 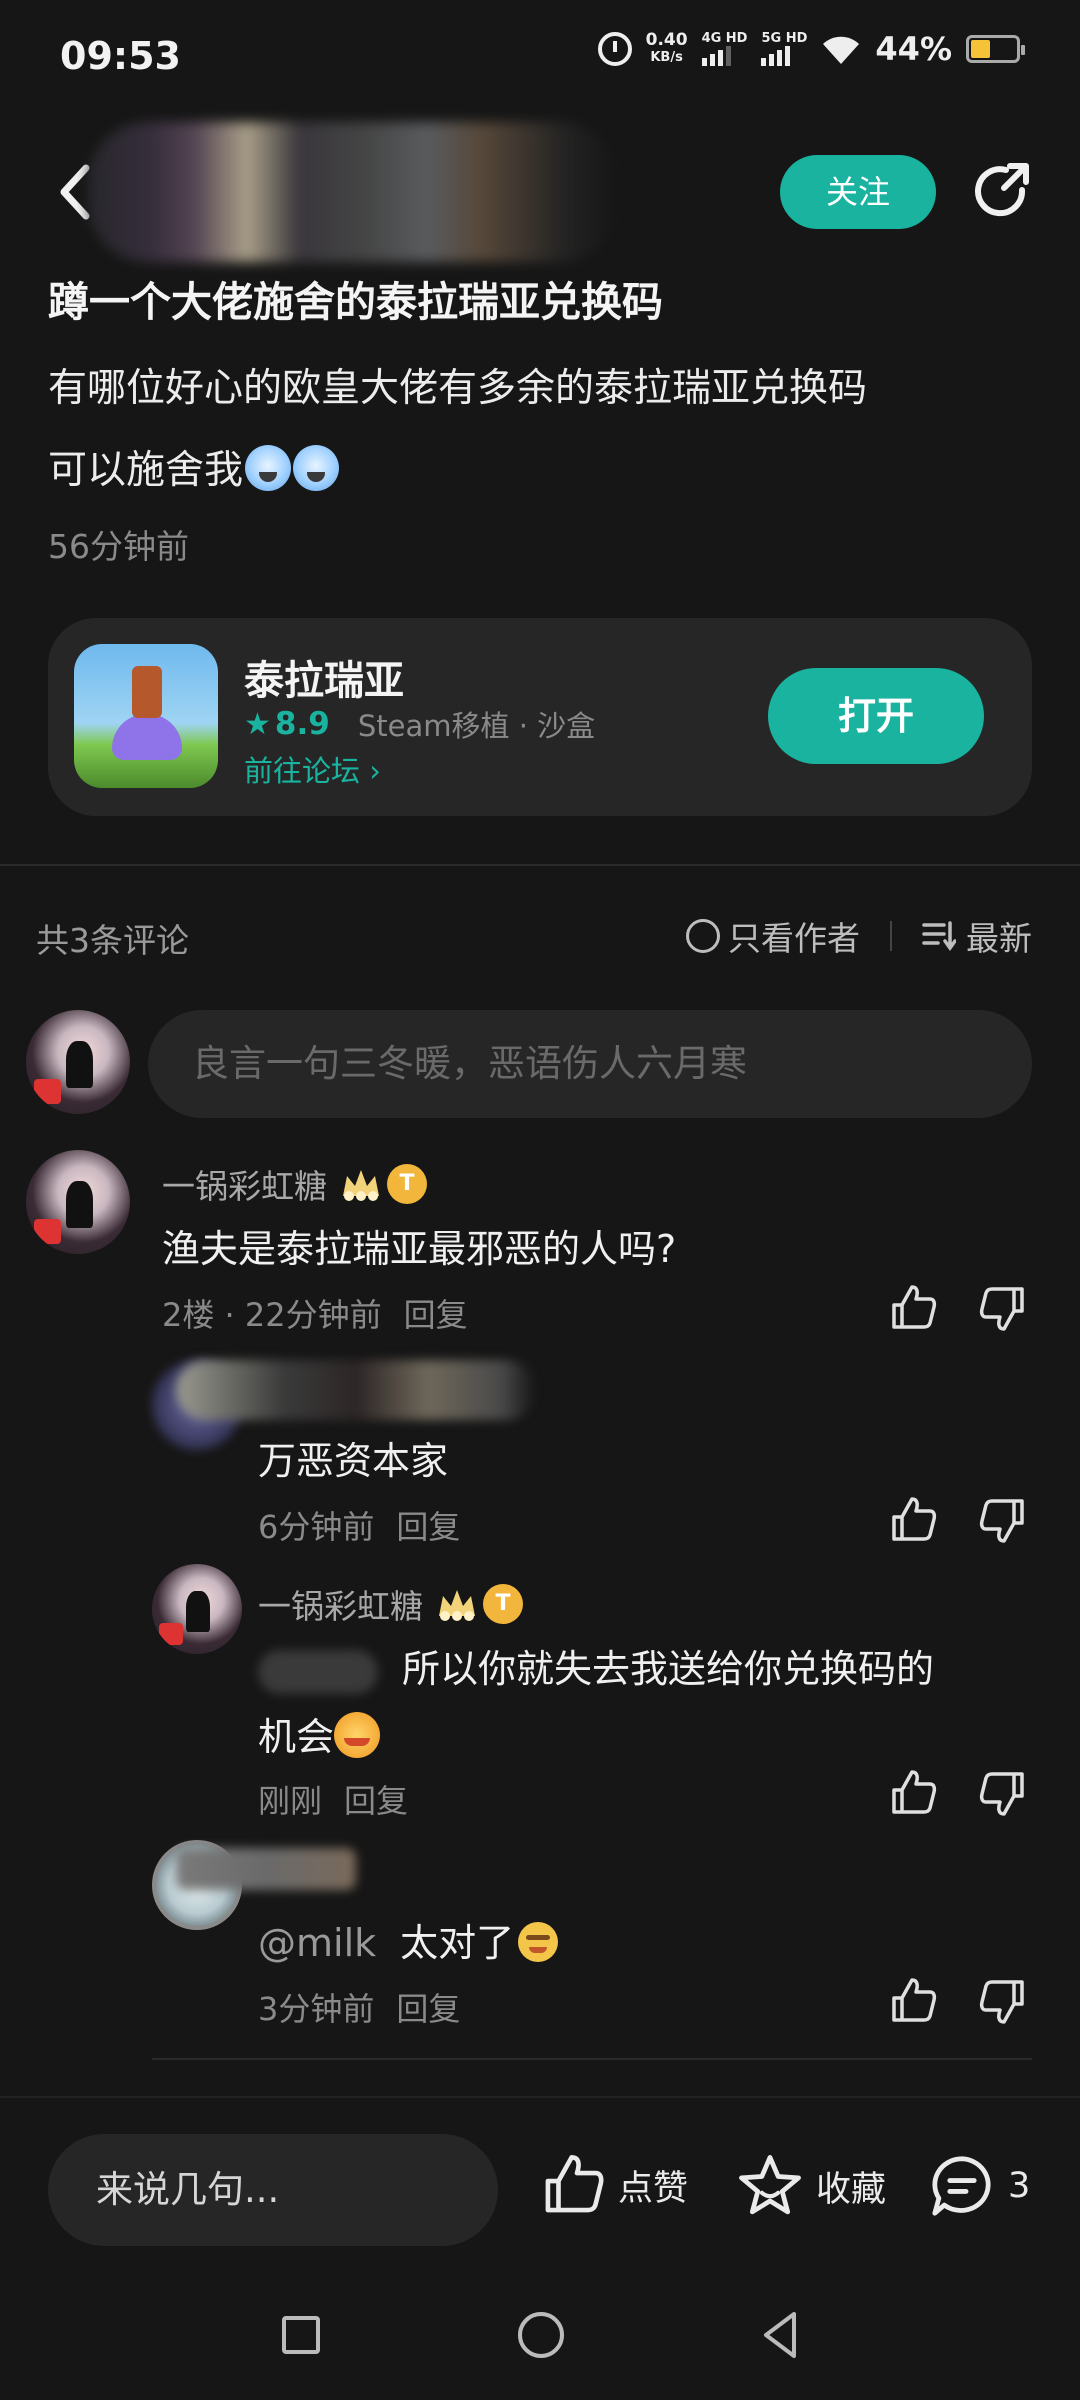 I want to click on comment-input: 良言一句三冬暖，恶语伤人六月寒, so click(x=590, y=1064).